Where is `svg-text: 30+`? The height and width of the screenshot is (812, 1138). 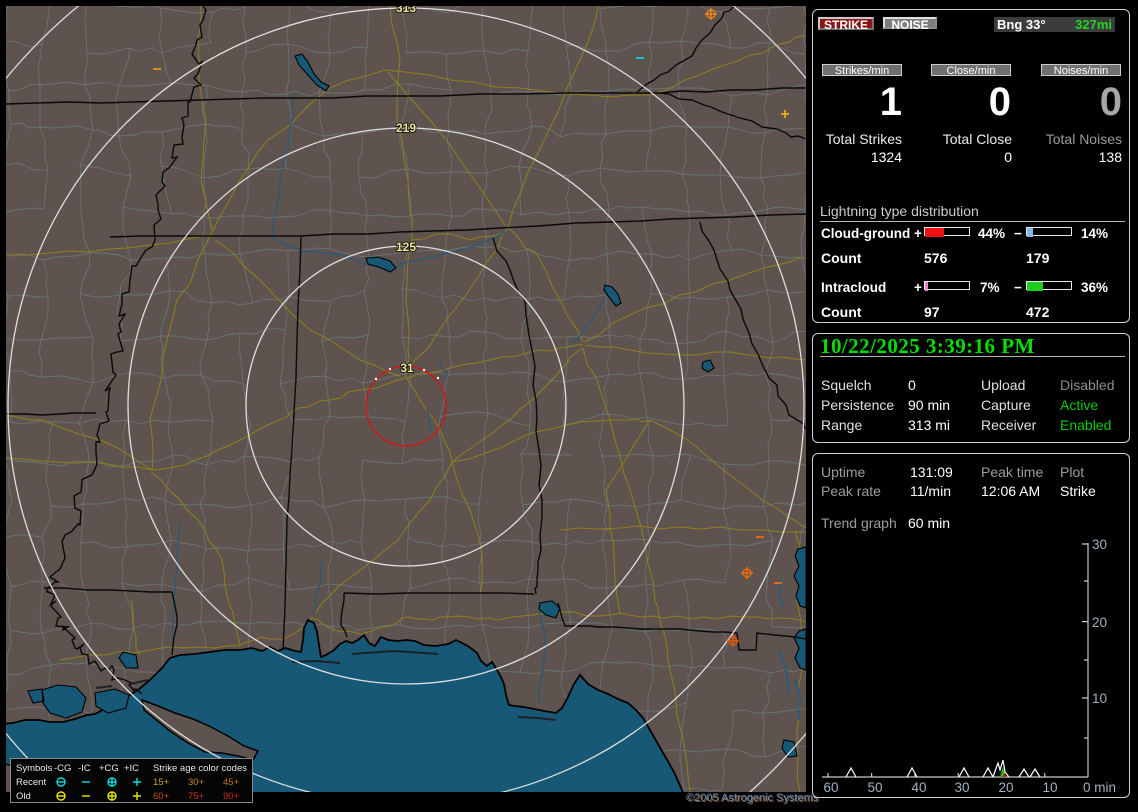 svg-text: 30+ is located at coordinates (196, 782).